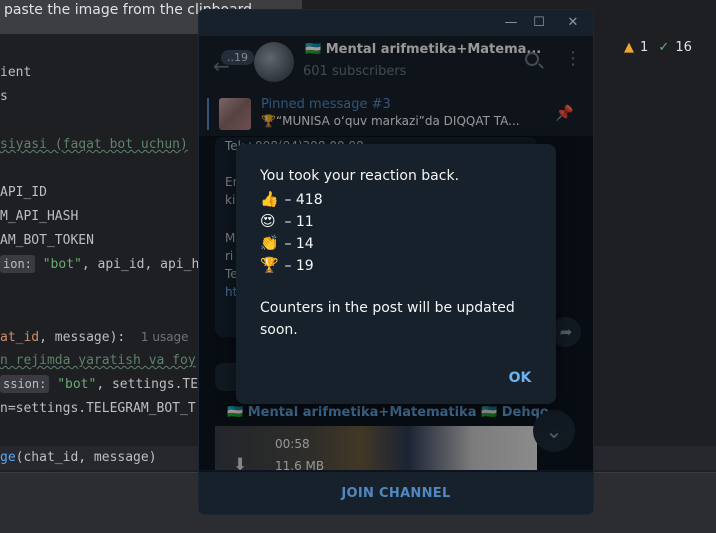 The image size is (716, 533). I want to click on code-text: , settings.TELE, so click(155, 384).